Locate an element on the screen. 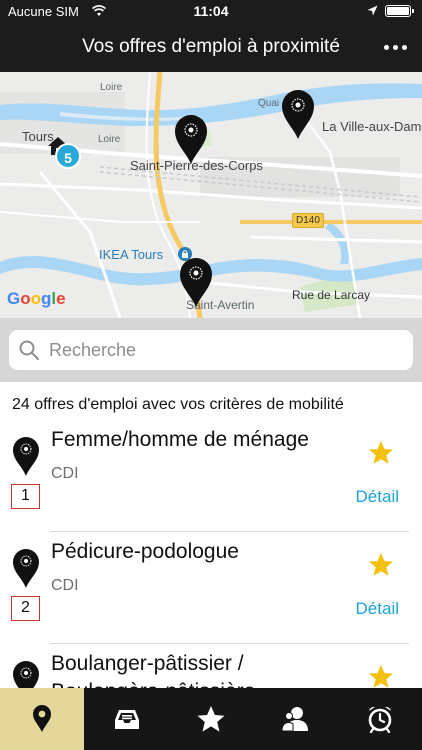 This screenshot has width=422, height=750. nav-bar: Vos offres d'emploi à proximité is located at coordinates (211, 47).